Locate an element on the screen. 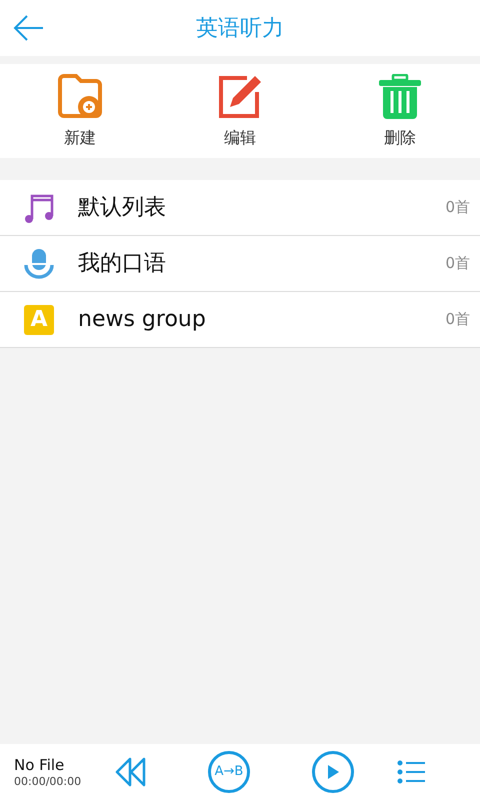 The image size is (480, 800). rewind-icon is located at coordinates (131, 772).